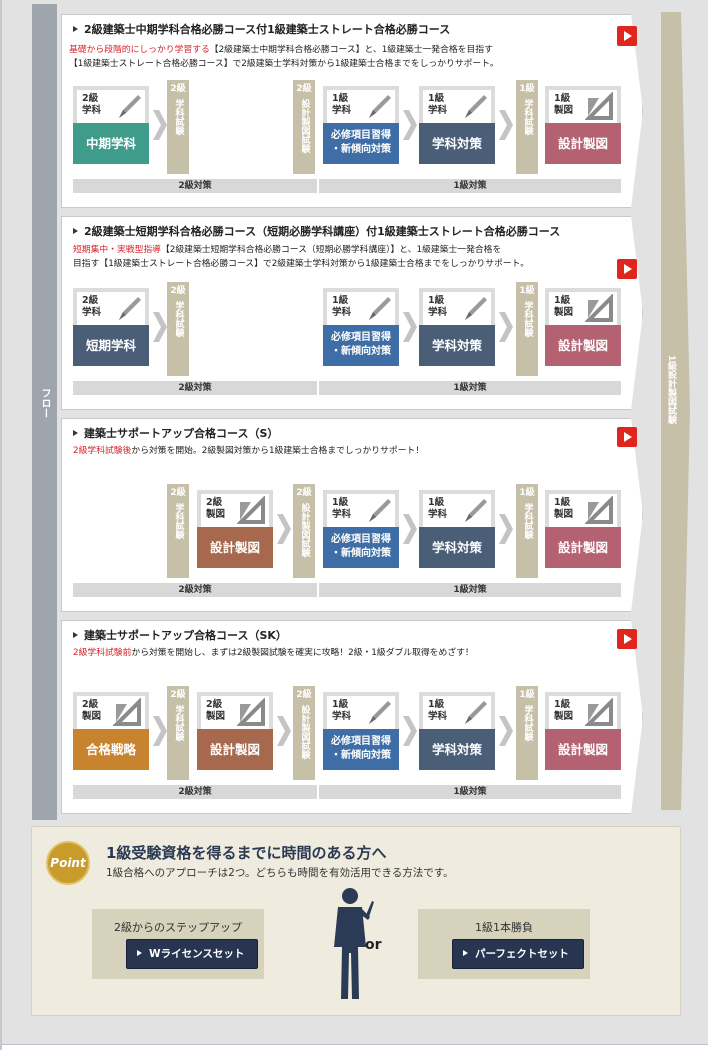  I want to click on option-label: 2級からのステップアップ, so click(178, 927).